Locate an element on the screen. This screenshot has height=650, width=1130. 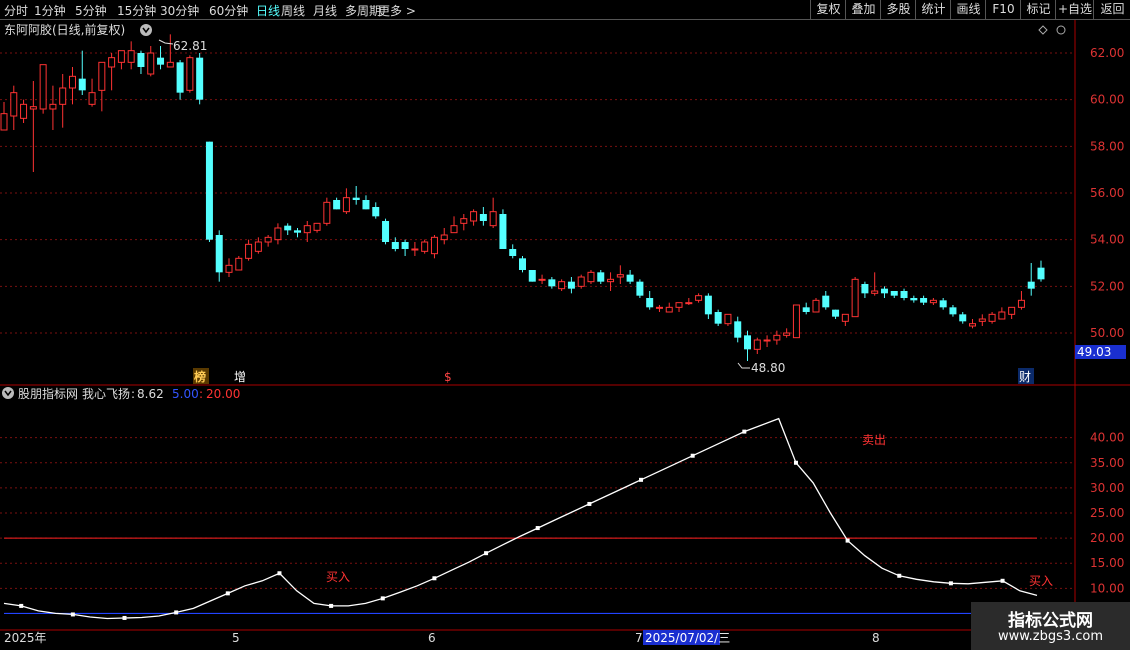
period-tab-10: 更多 > is located at coordinates (397, 10).